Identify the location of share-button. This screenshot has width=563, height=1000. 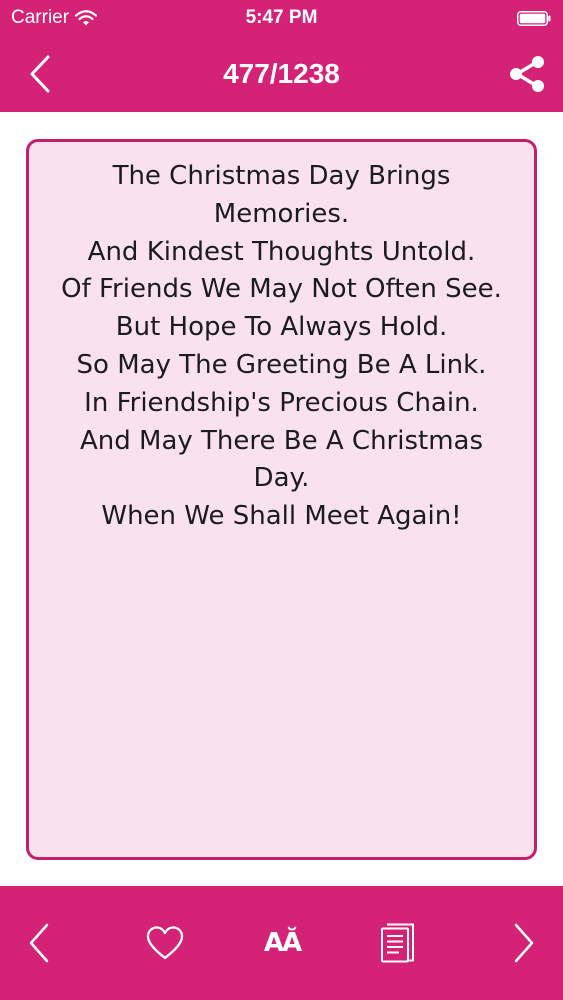
(527, 74).